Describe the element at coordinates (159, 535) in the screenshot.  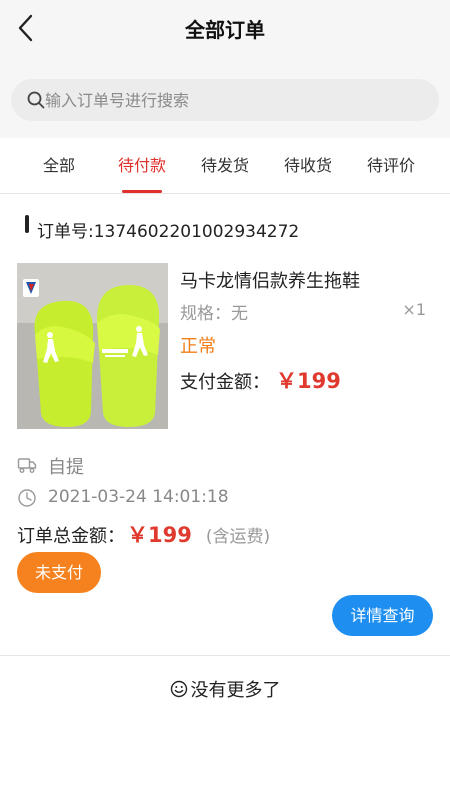
I see `total-amount: ￥199` at that location.